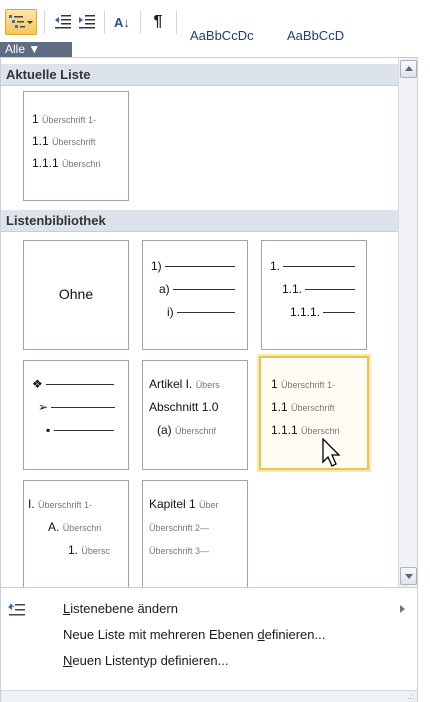  What do you see at coordinates (402, 609) in the screenshot?
I see `submenu-arrow-icon` at bounding box center [402, 609].